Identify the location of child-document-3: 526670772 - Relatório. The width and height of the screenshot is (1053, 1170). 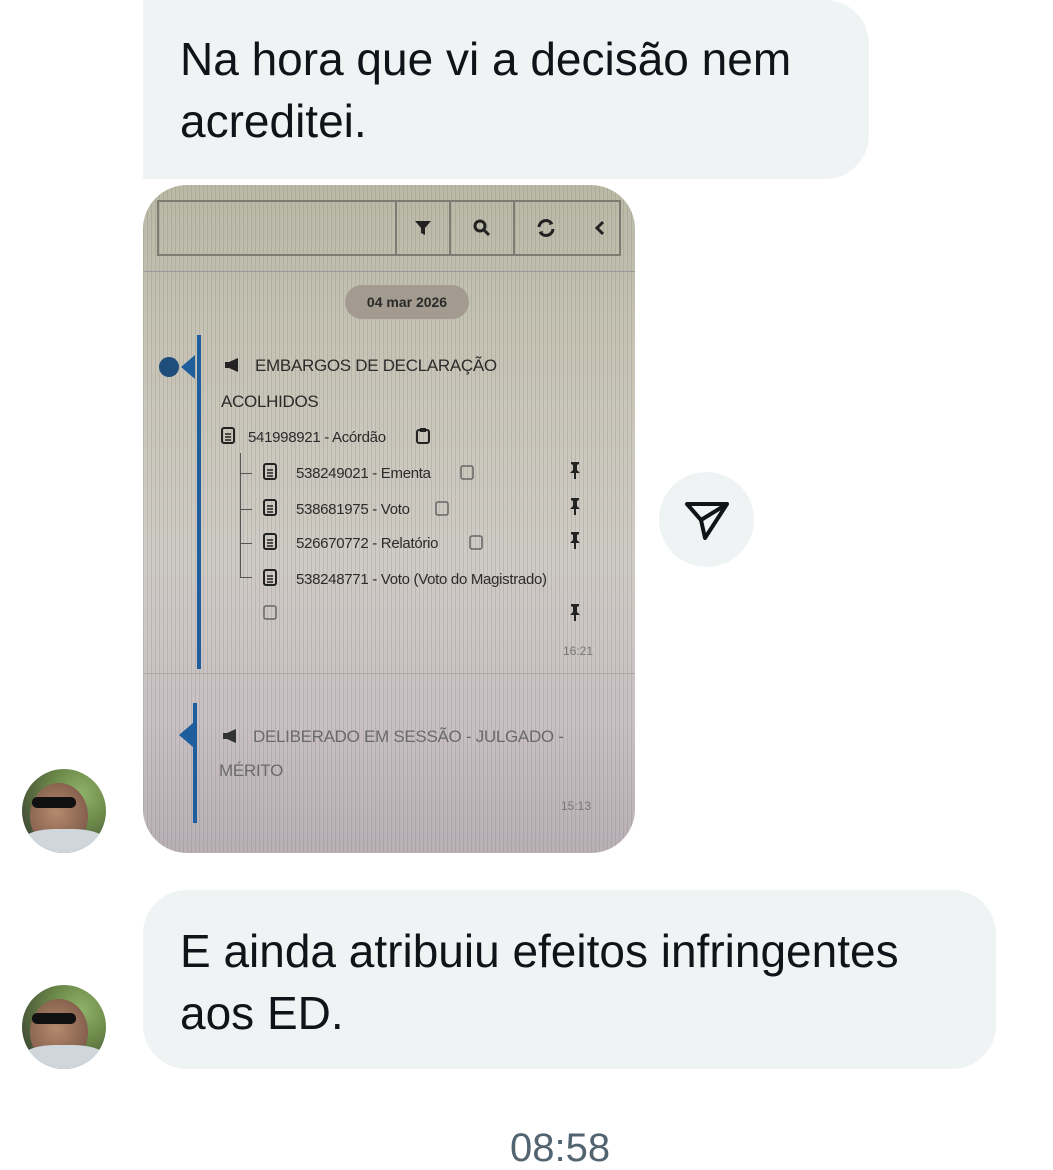
(367, 543).